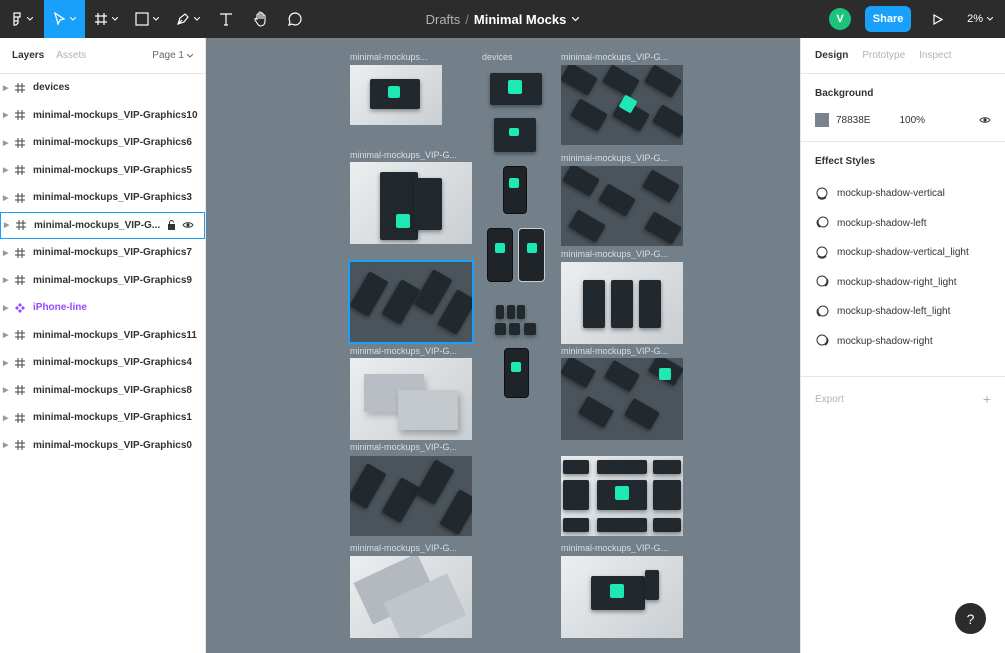  Describe the element at coordinates (260, 19) in the screenshot. I see `hand-tool` at that location.